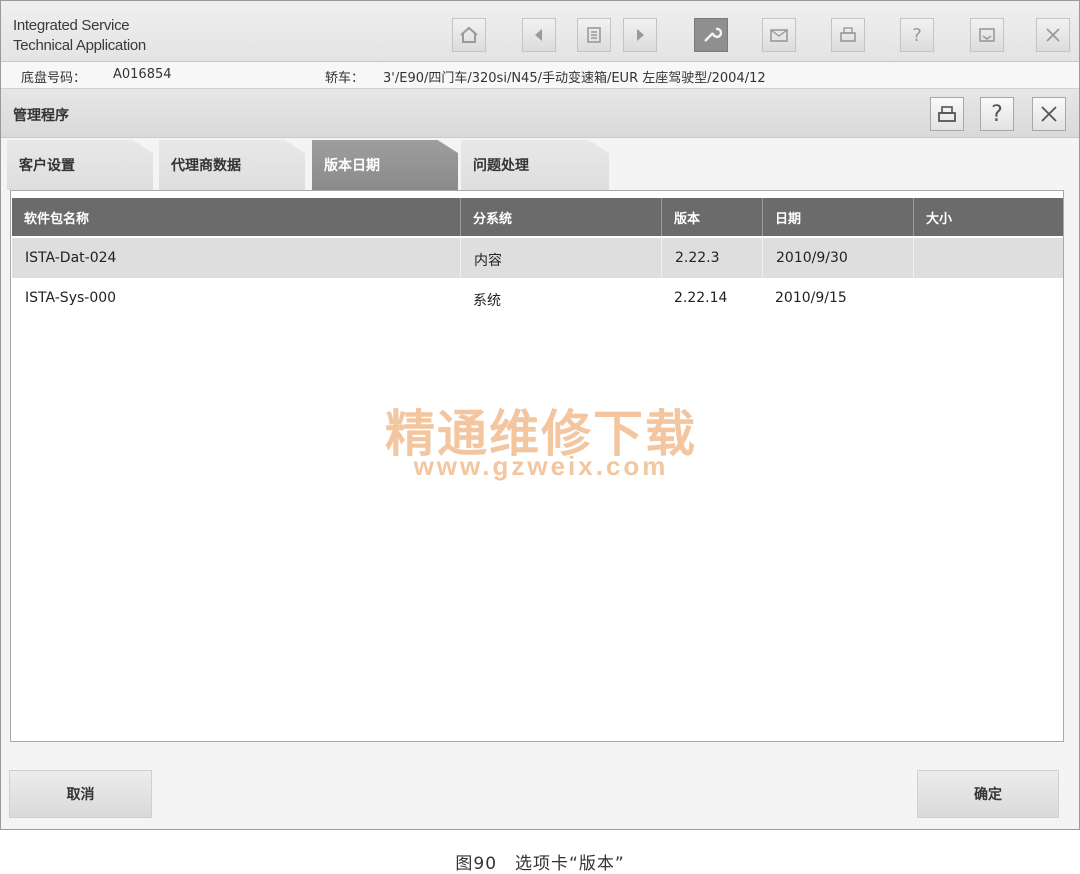  Describe the element at coordinates (41, 116) in the screenshot. I see `dialog-title: 管理程序` at that location.